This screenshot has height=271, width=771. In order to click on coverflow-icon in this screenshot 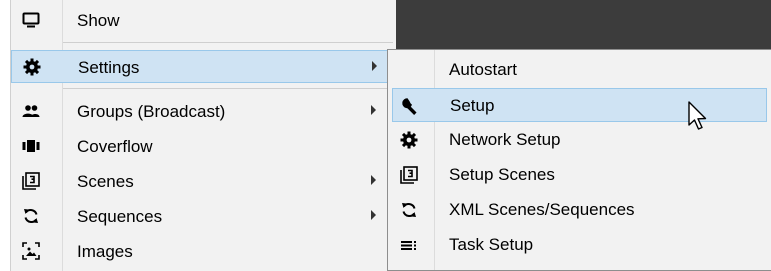, I will do `click(31, 146)`.